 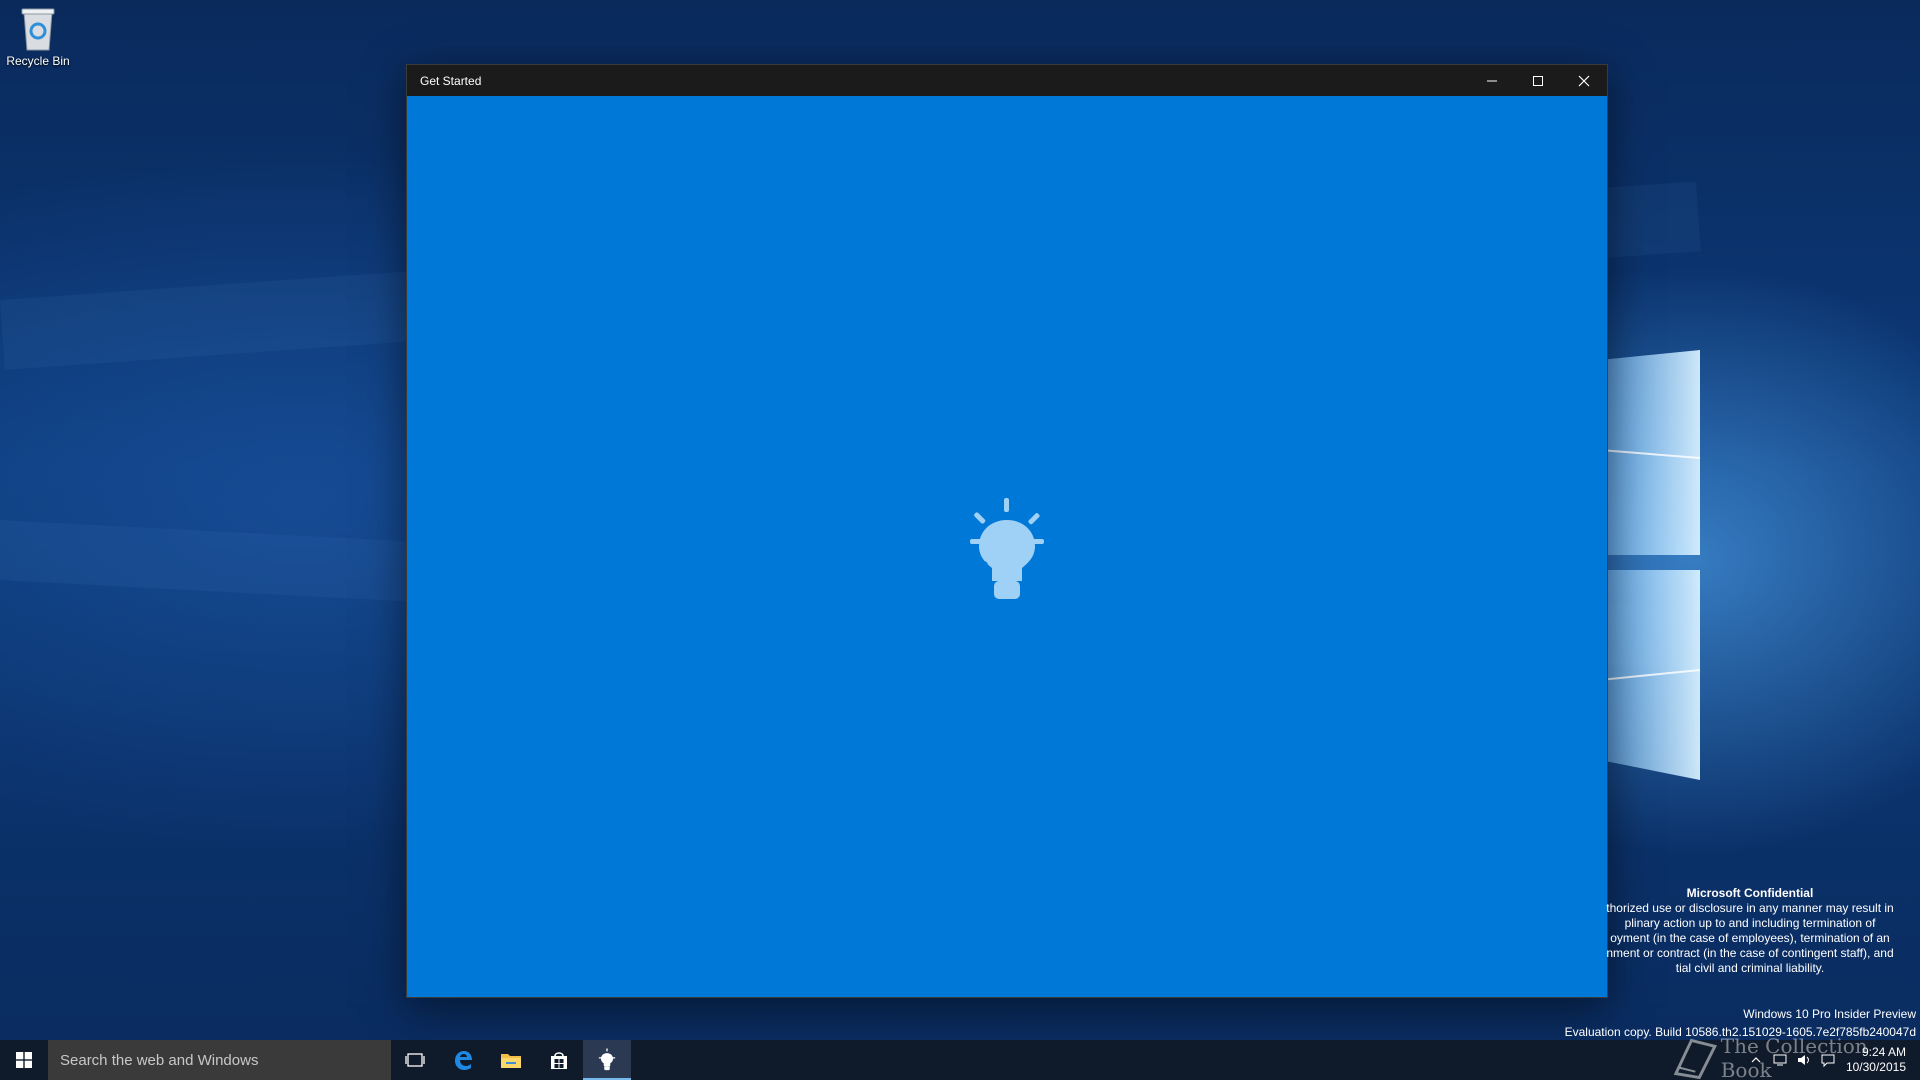 I want to click on watermark-text: The Collection Book, so click(x=1794, y=1057).